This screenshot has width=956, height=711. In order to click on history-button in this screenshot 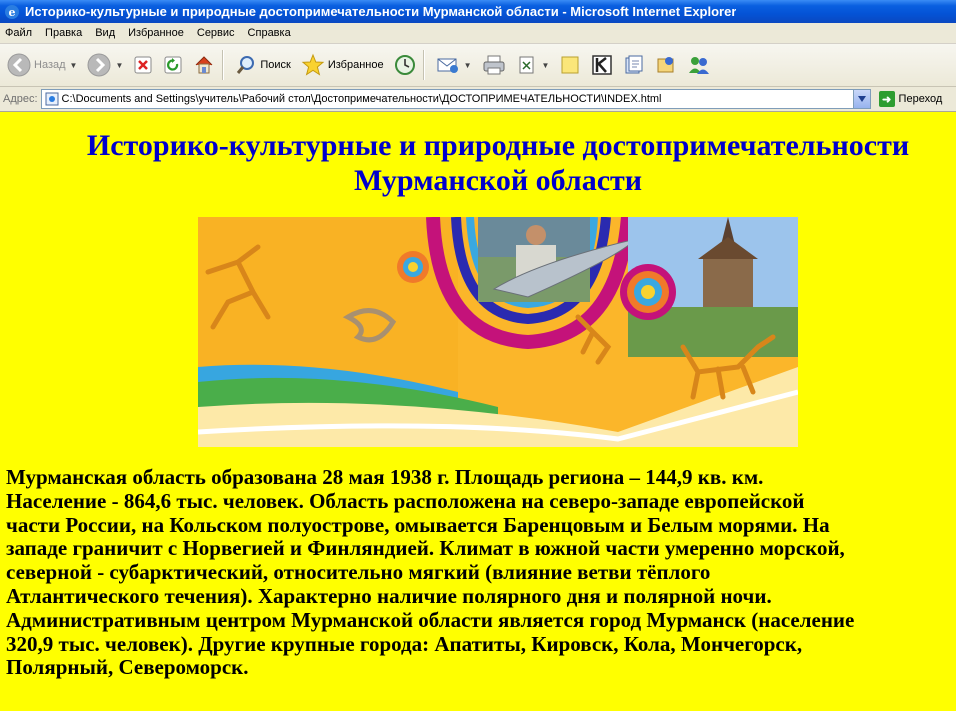, I will do `click(405, 65)`.